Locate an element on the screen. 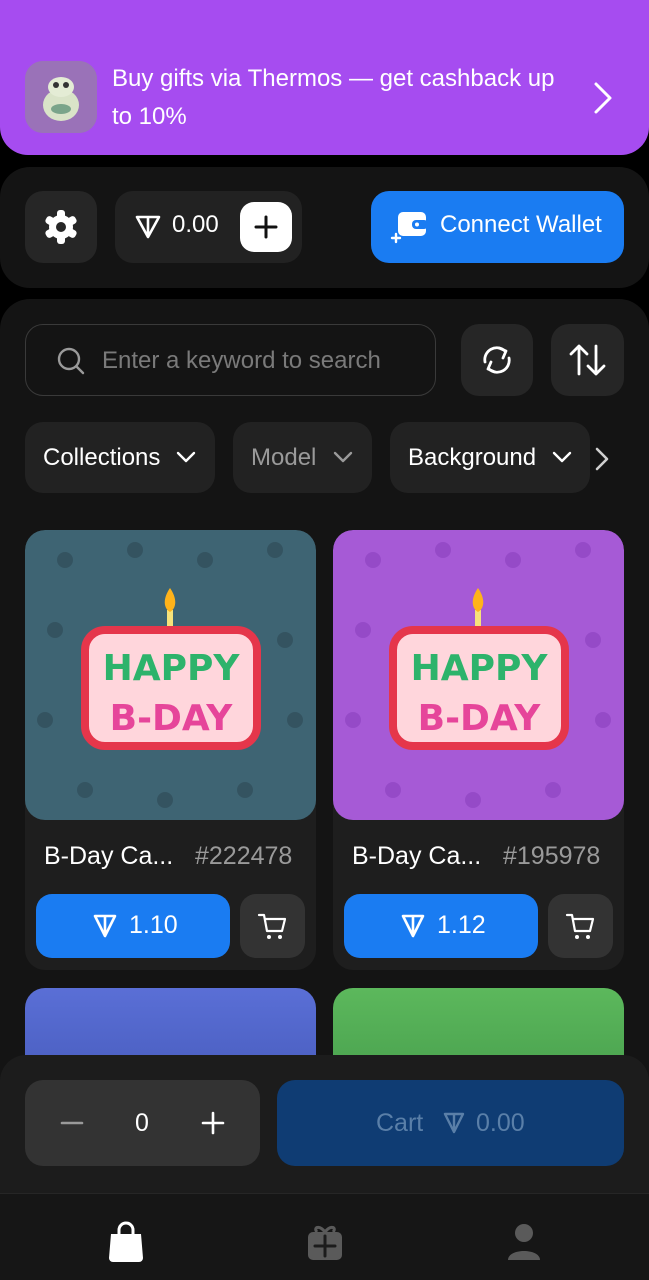  minus-icon is located at coordinates (72, 1123).